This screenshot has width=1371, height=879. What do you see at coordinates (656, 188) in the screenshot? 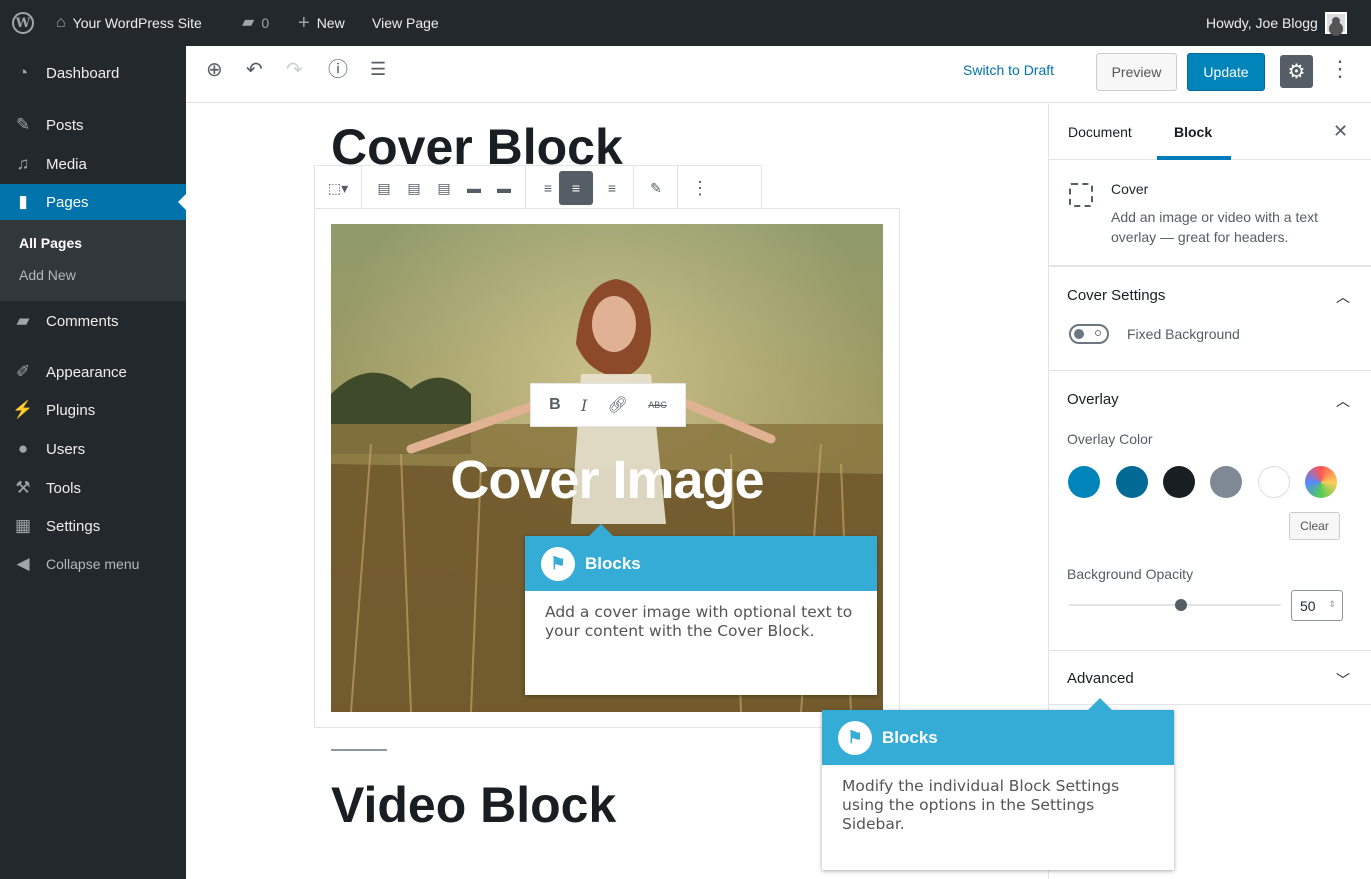
I see `edit-image-icon: ✎` at bounding box center [656, 188].